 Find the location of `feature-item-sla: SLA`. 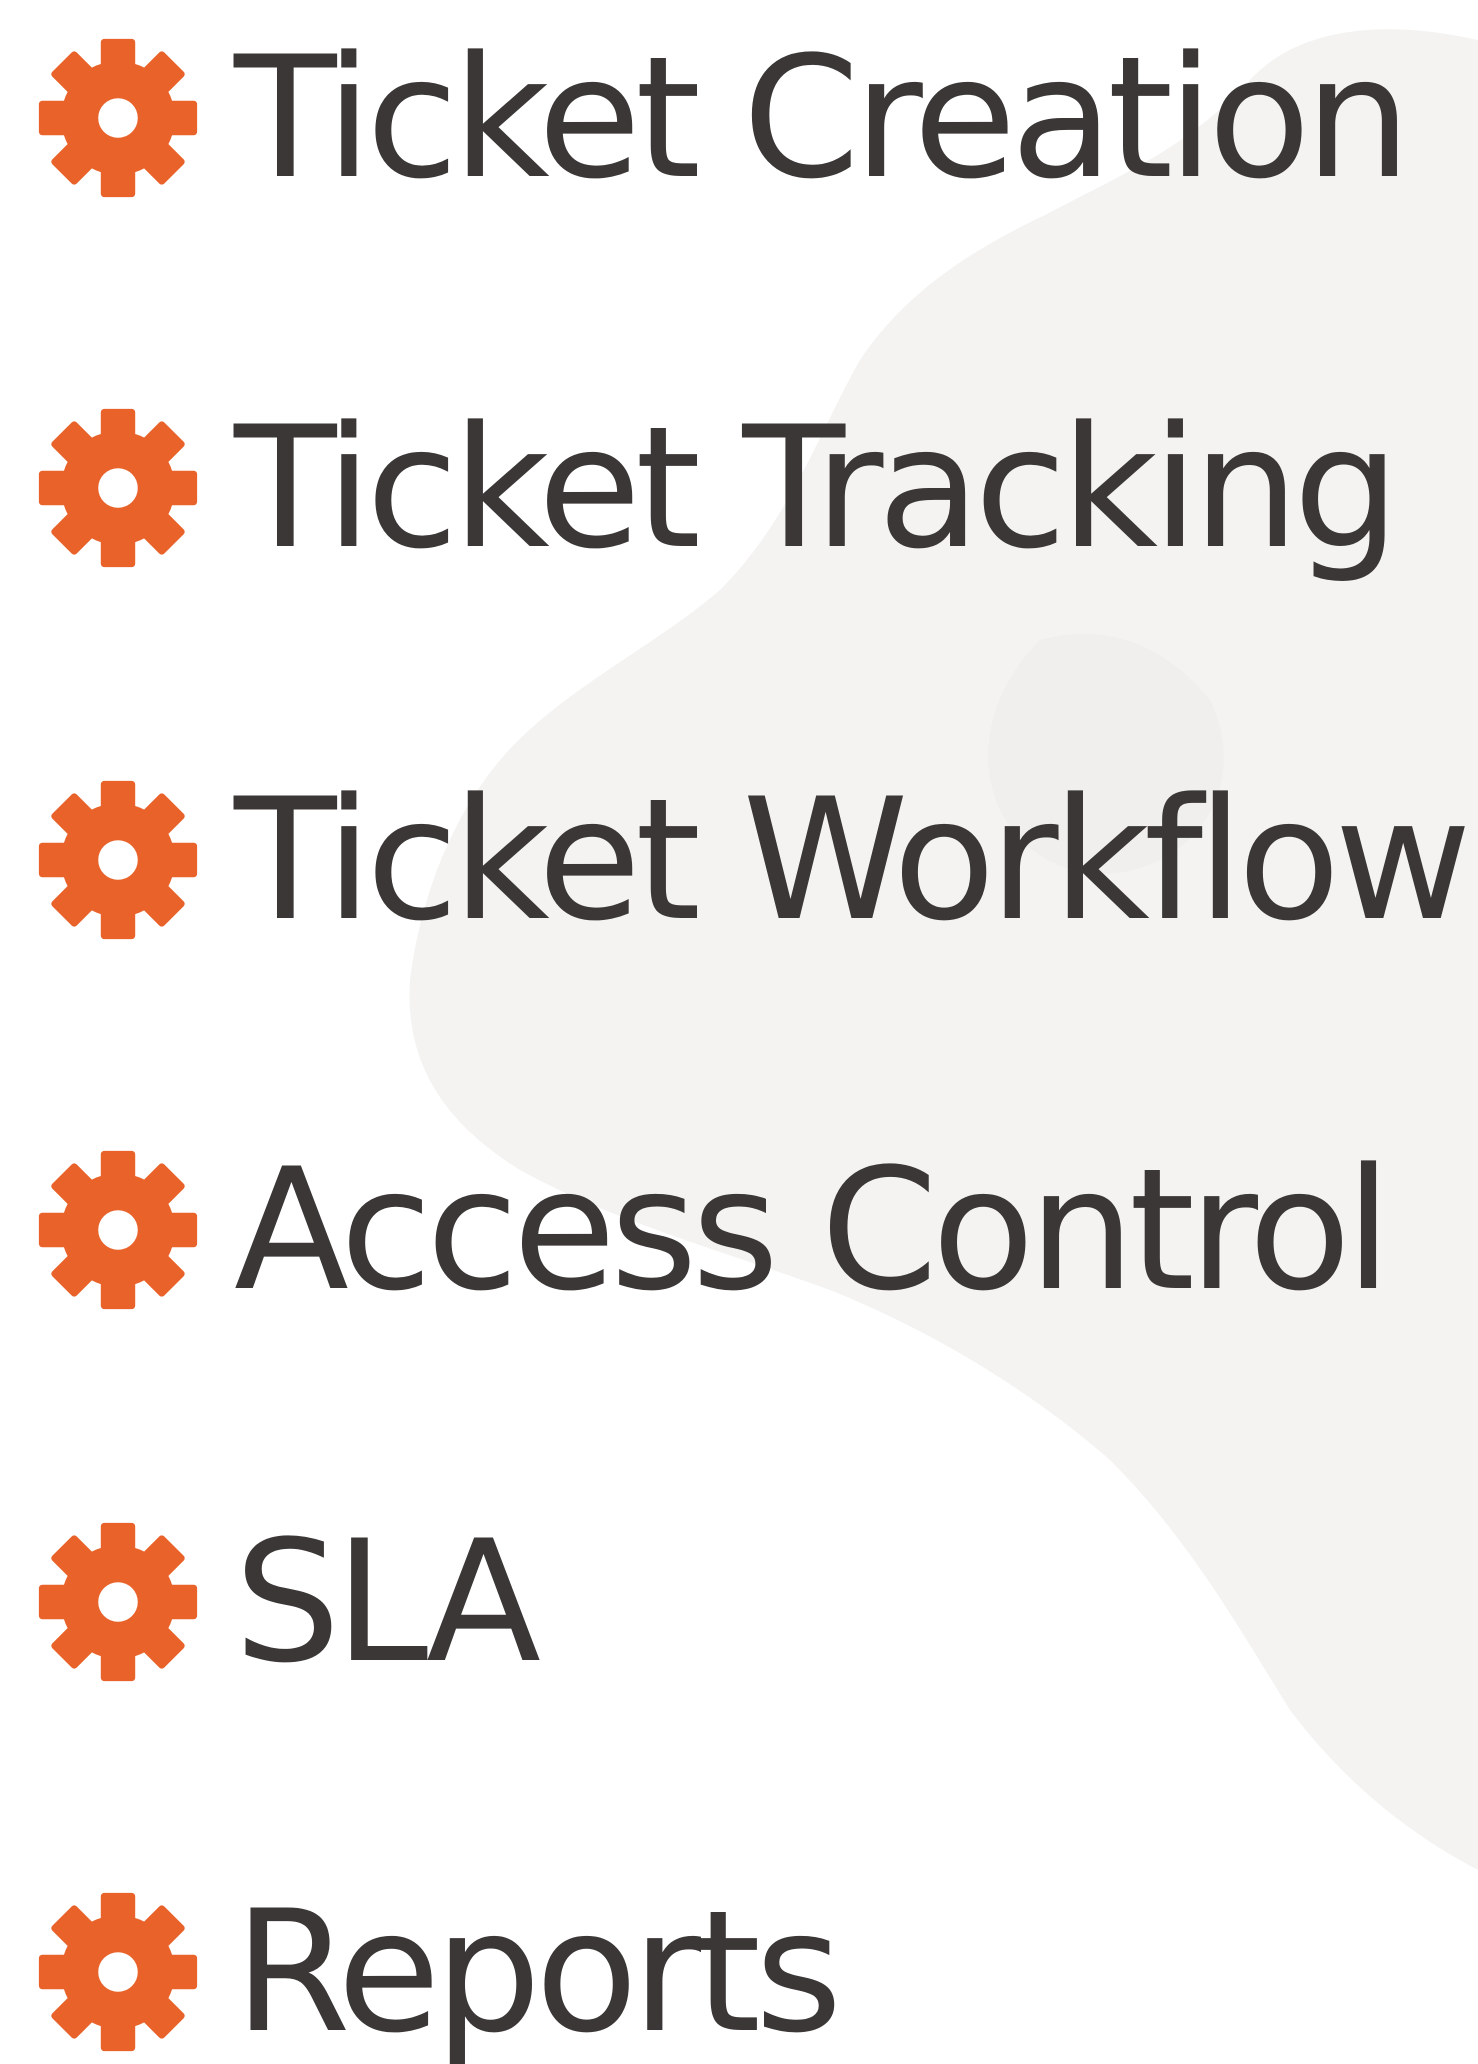

feature-item-sla: SLA is located at coordinates (286, 1602).